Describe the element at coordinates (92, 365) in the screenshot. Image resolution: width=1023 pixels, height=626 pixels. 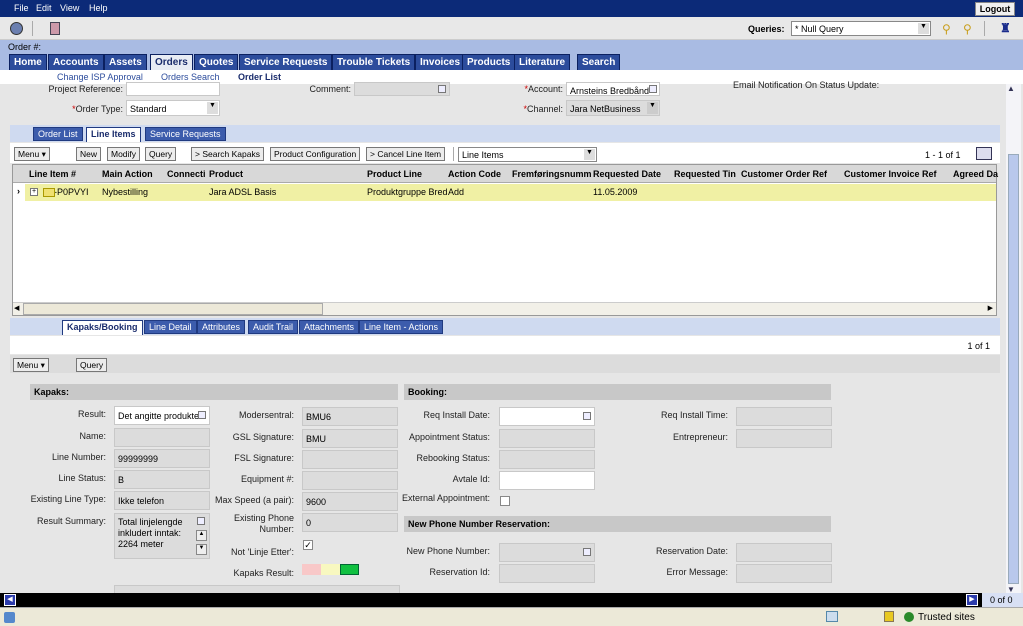
I see `detail-query-button: Query` at that location.